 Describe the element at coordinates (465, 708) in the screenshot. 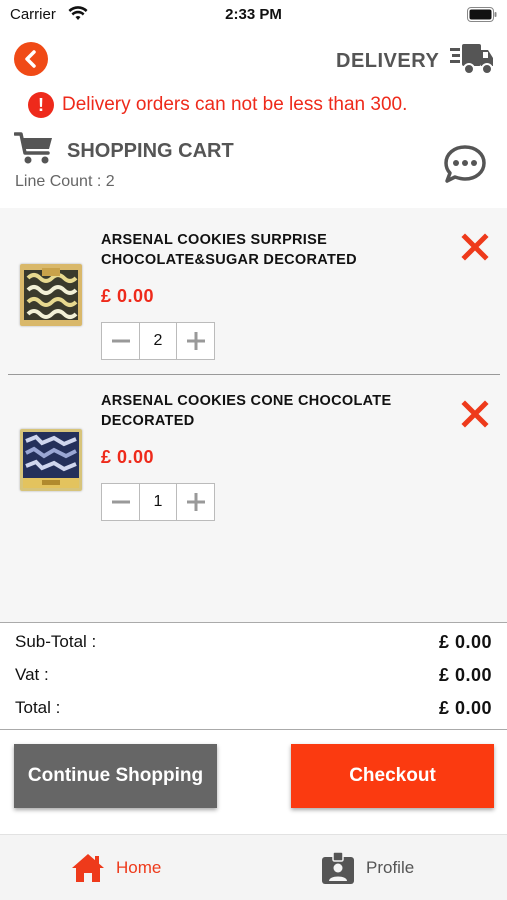

I see `total-value: £ 0.00` at that location.